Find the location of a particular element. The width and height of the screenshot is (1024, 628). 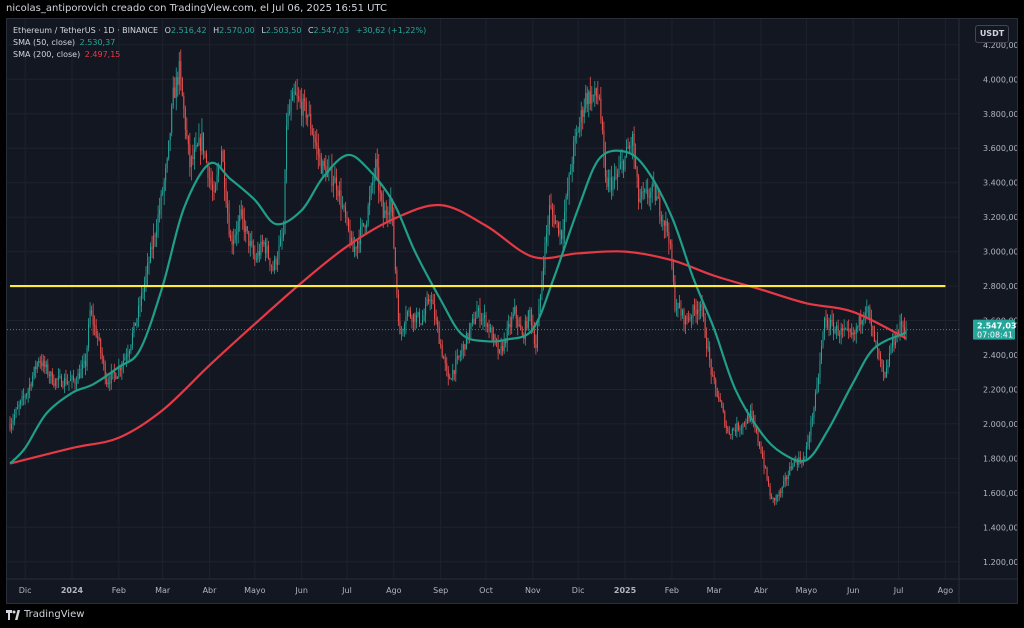

legend-sma200-row: SMA (200, close) 2.497,15 is located at coordinates (219, 55).